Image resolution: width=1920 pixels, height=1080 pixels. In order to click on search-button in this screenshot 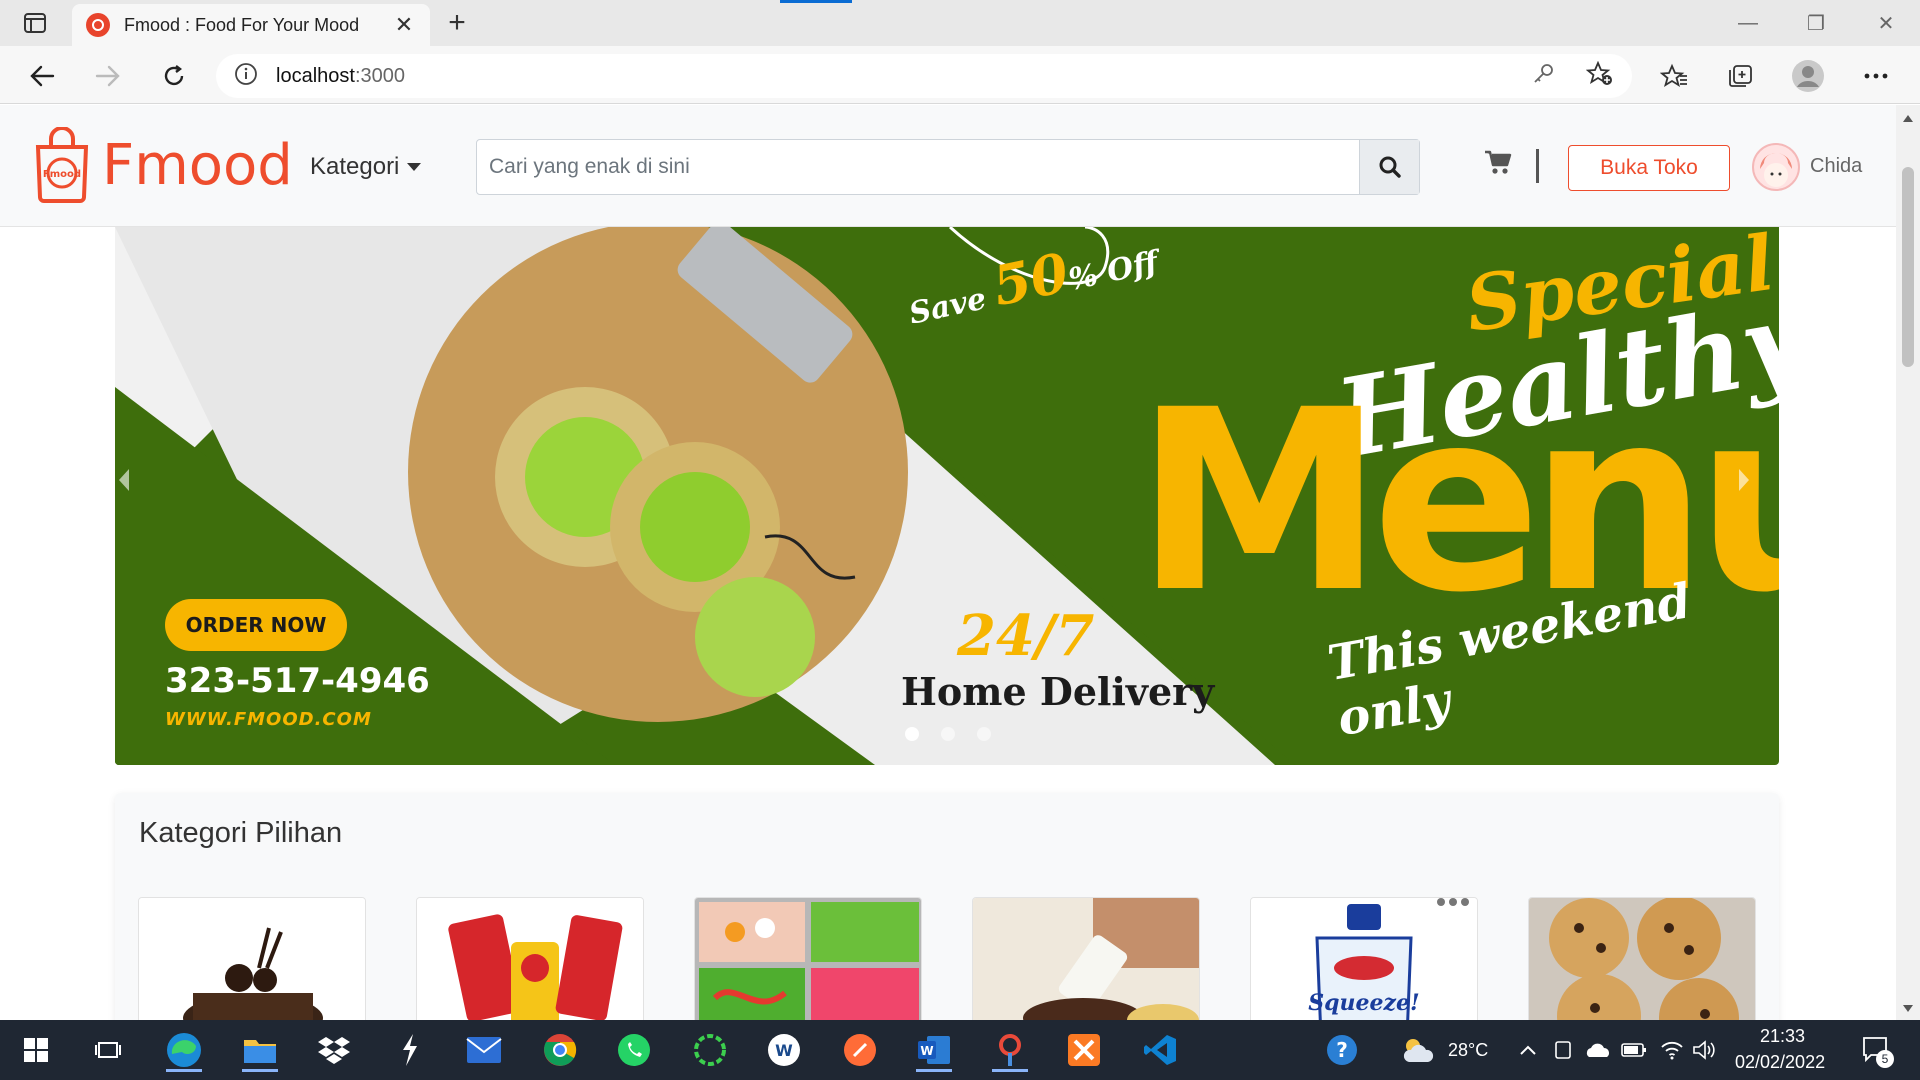, I will do `click(1389, 167)`.